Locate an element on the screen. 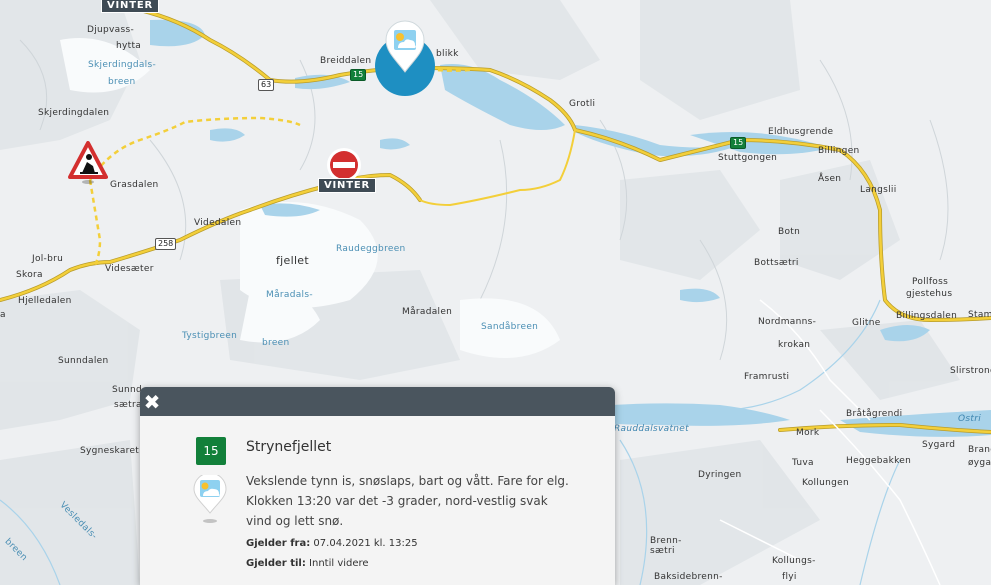 This screenshot has height=585, width=991. place-label: Sunnd is located at coordinates (127, 390).